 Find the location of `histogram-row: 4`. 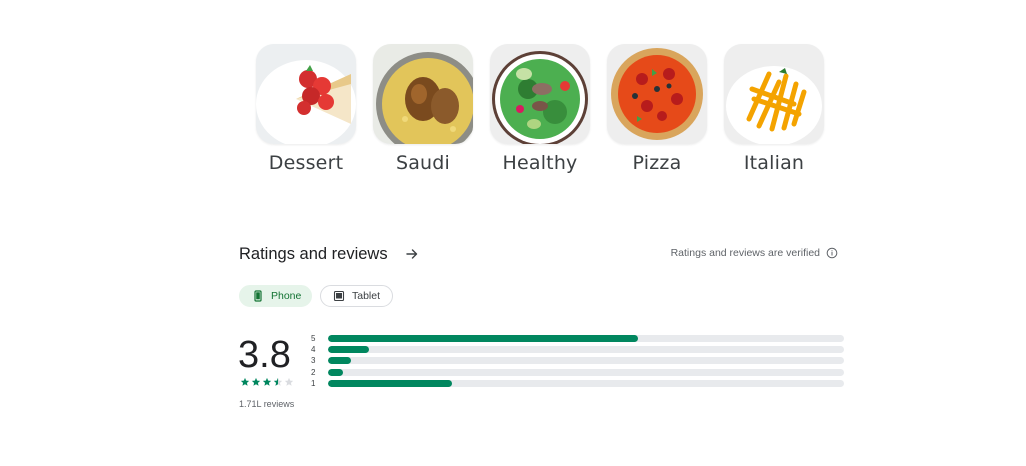

histogram-row: 4 is located at coordinates (577, 349).